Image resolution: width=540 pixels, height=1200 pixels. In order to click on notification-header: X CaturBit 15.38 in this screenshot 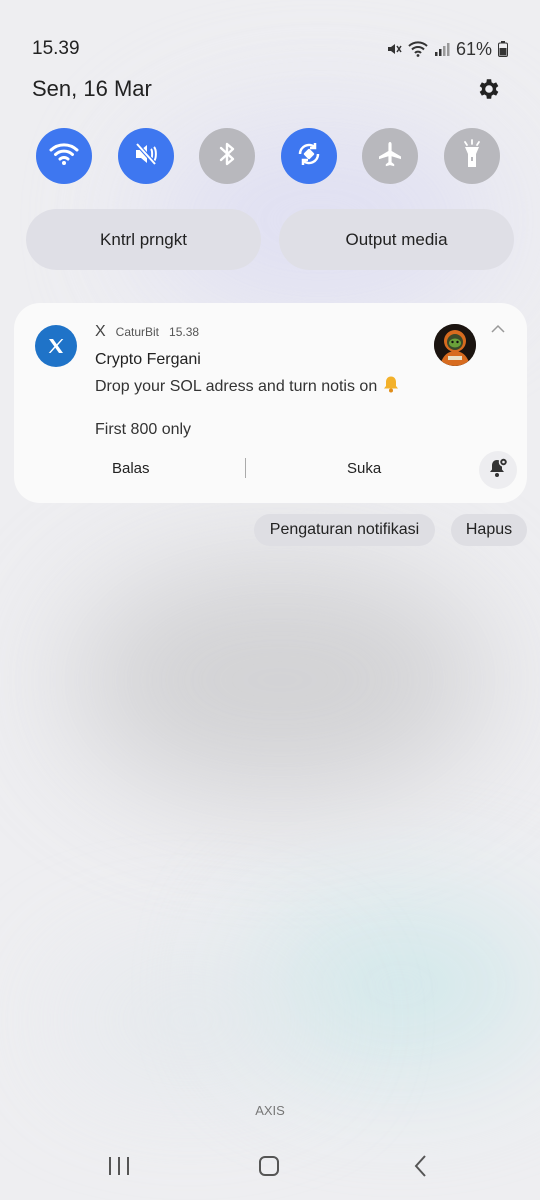, I will do `click(147, 332)`.